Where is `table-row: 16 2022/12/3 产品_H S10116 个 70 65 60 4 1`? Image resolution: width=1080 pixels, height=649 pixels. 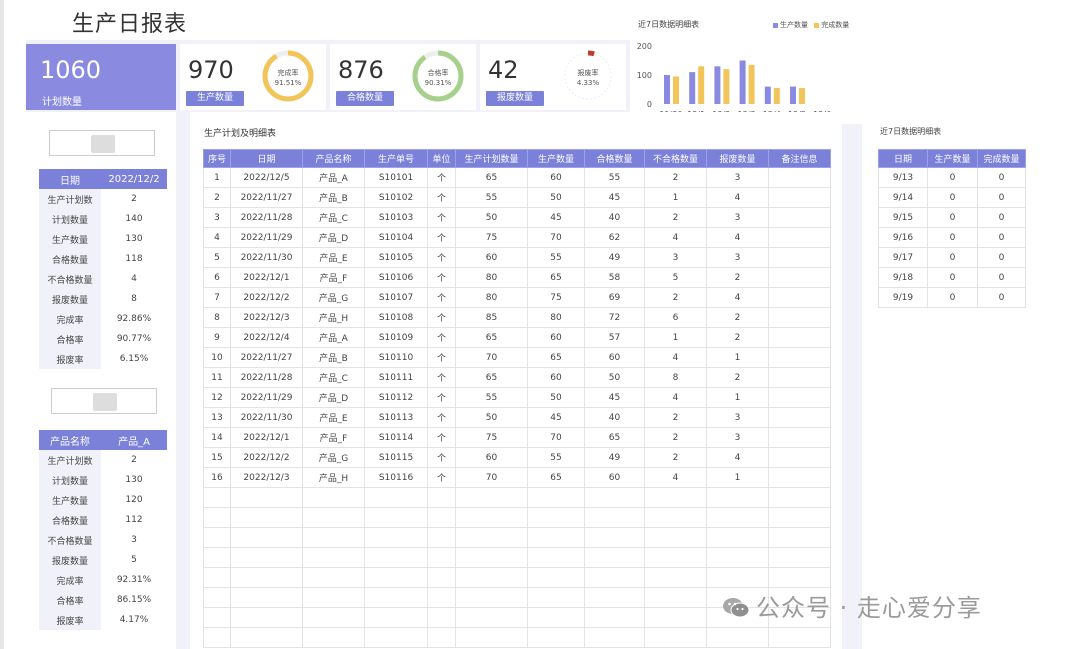 table-row: 16 2022/12/3 产品_H S10116 个 70 65 60 4 1 is located at coordinates (517, 477).